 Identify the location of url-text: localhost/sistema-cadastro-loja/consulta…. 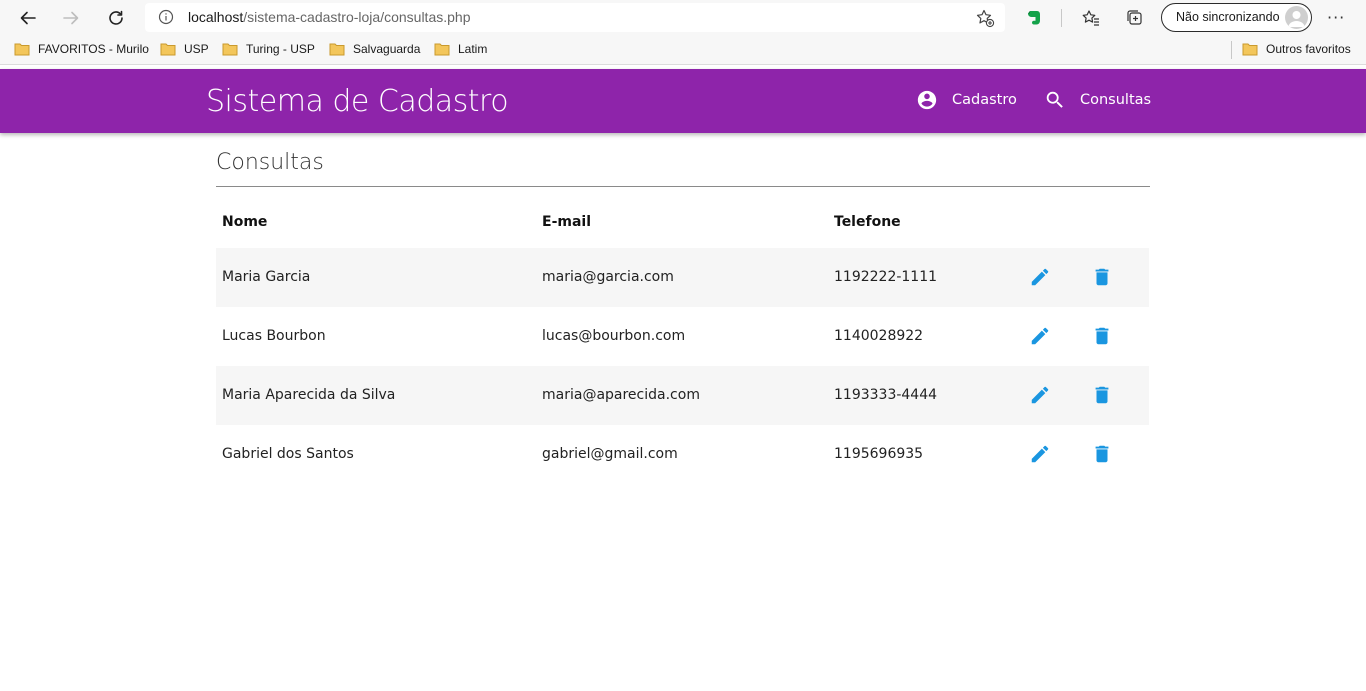
(329, 17).